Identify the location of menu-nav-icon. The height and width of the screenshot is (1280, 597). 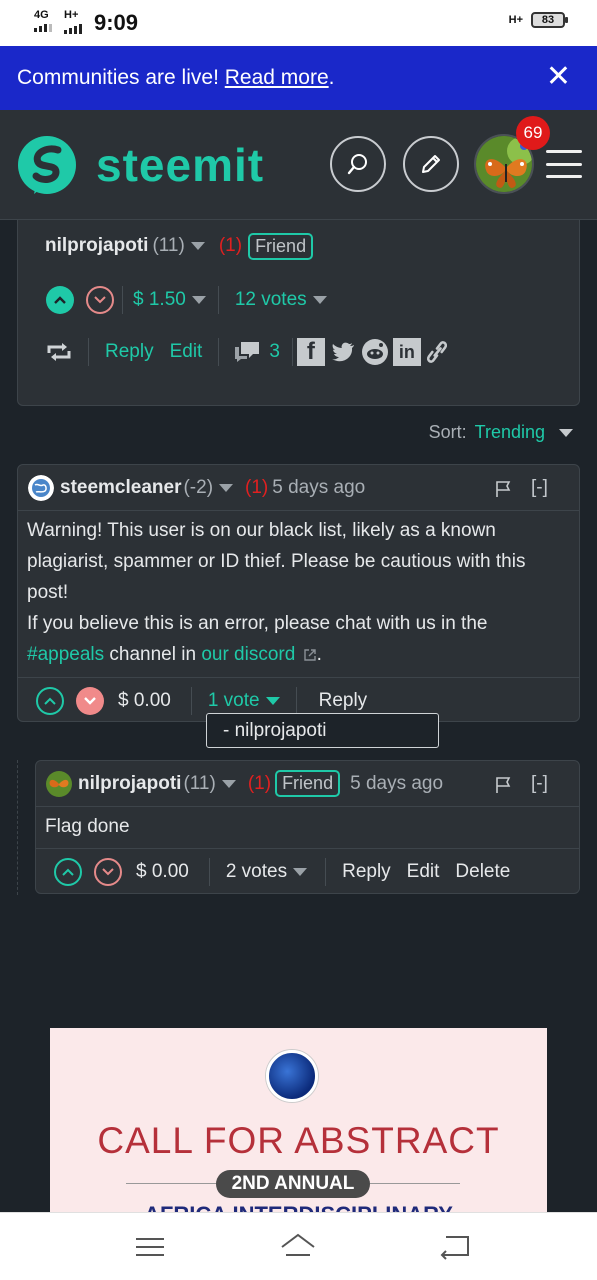
(150, 1247).